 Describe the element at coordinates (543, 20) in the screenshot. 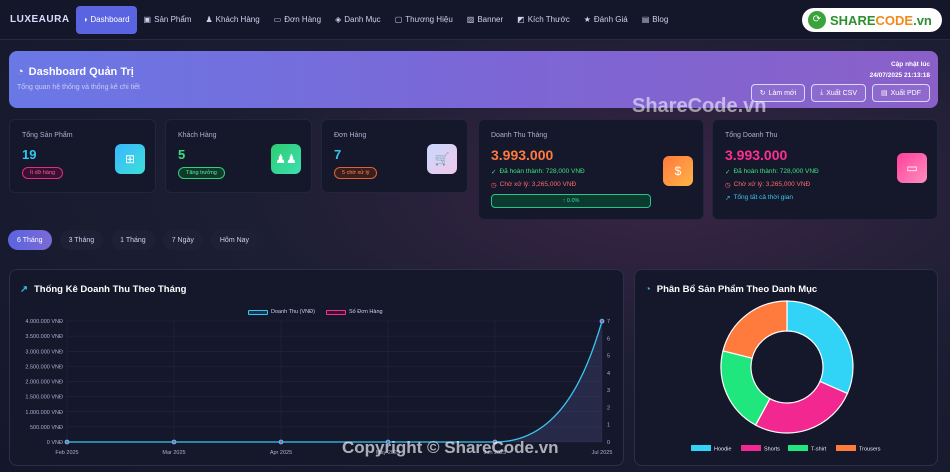

I see `nav-sizes: ◩ Kích Thước` at that location.